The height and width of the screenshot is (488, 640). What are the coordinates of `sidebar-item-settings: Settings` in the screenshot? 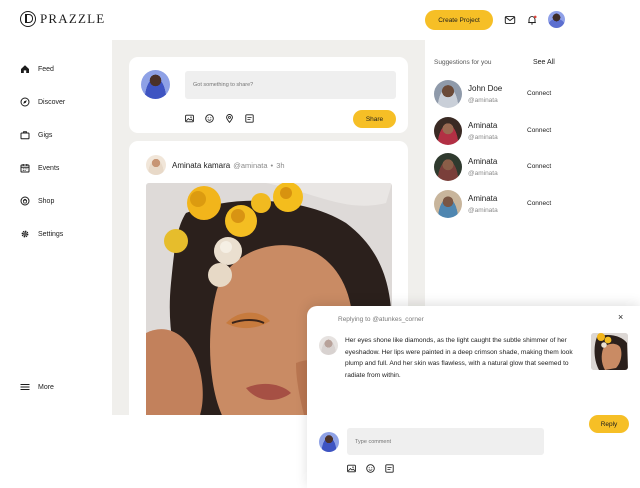 It's located at (41, 234).